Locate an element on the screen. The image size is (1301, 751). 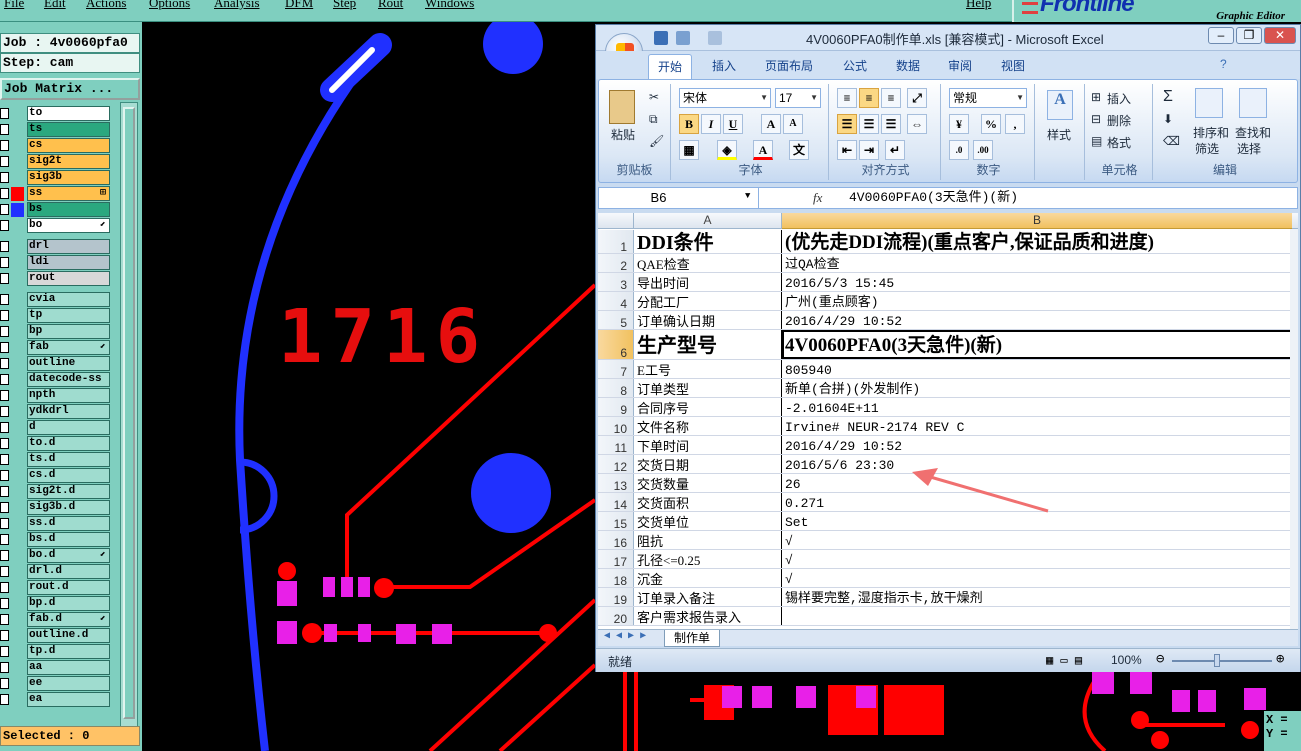
layer-name: sig2t is located at coordinates (68, 161).